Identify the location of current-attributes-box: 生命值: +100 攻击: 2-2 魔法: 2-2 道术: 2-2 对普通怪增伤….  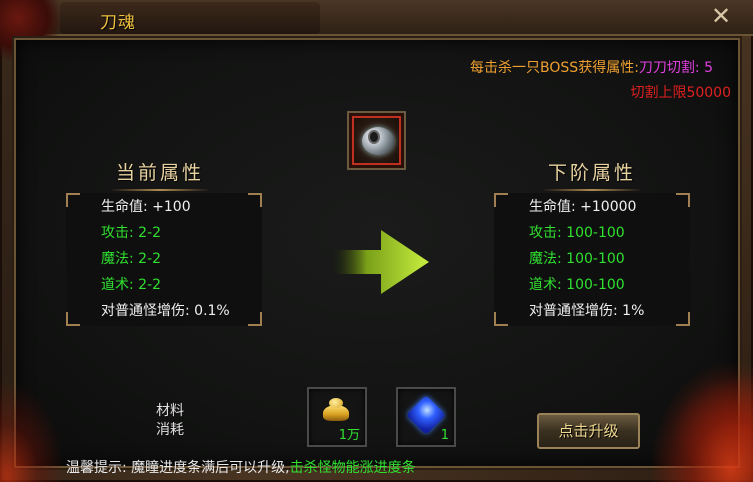
(164, 259).